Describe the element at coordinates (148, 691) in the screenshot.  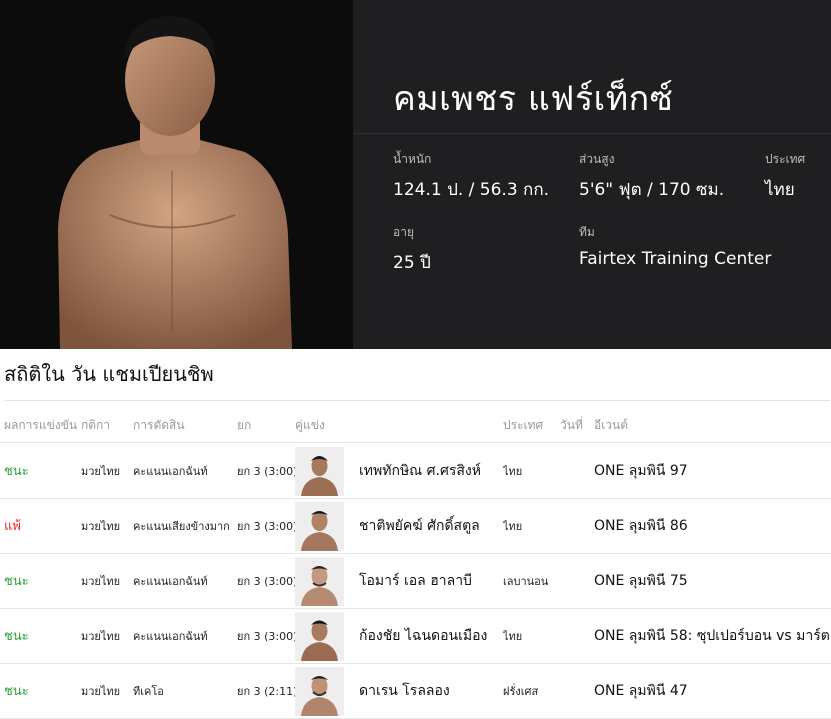
I see `method-text: ทีเคโอ` at that location.